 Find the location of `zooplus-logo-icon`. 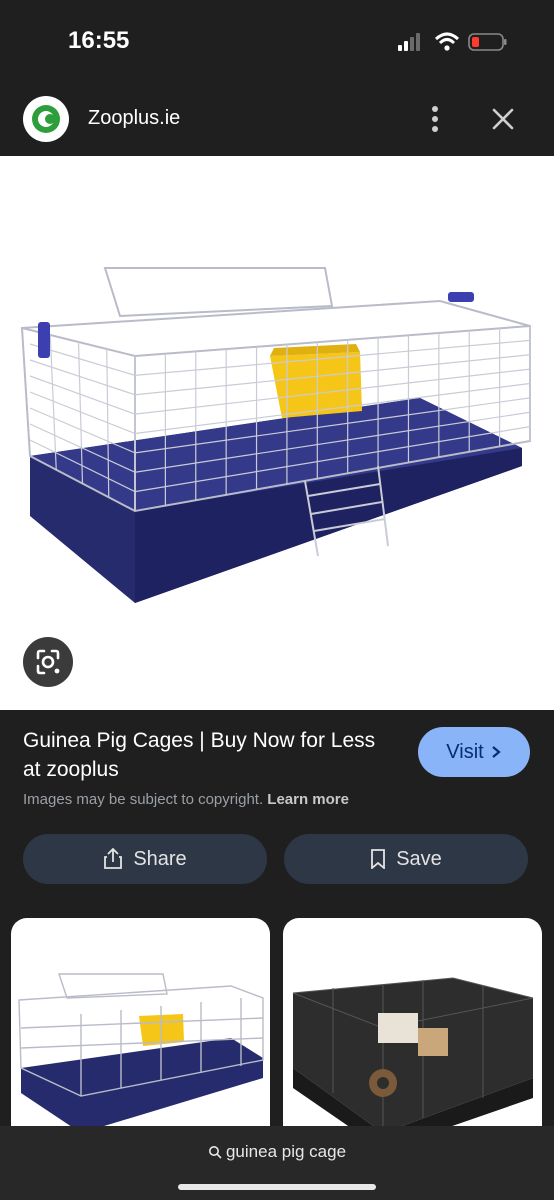

zooplus-logo-icon is located at coordinates (46, 119).